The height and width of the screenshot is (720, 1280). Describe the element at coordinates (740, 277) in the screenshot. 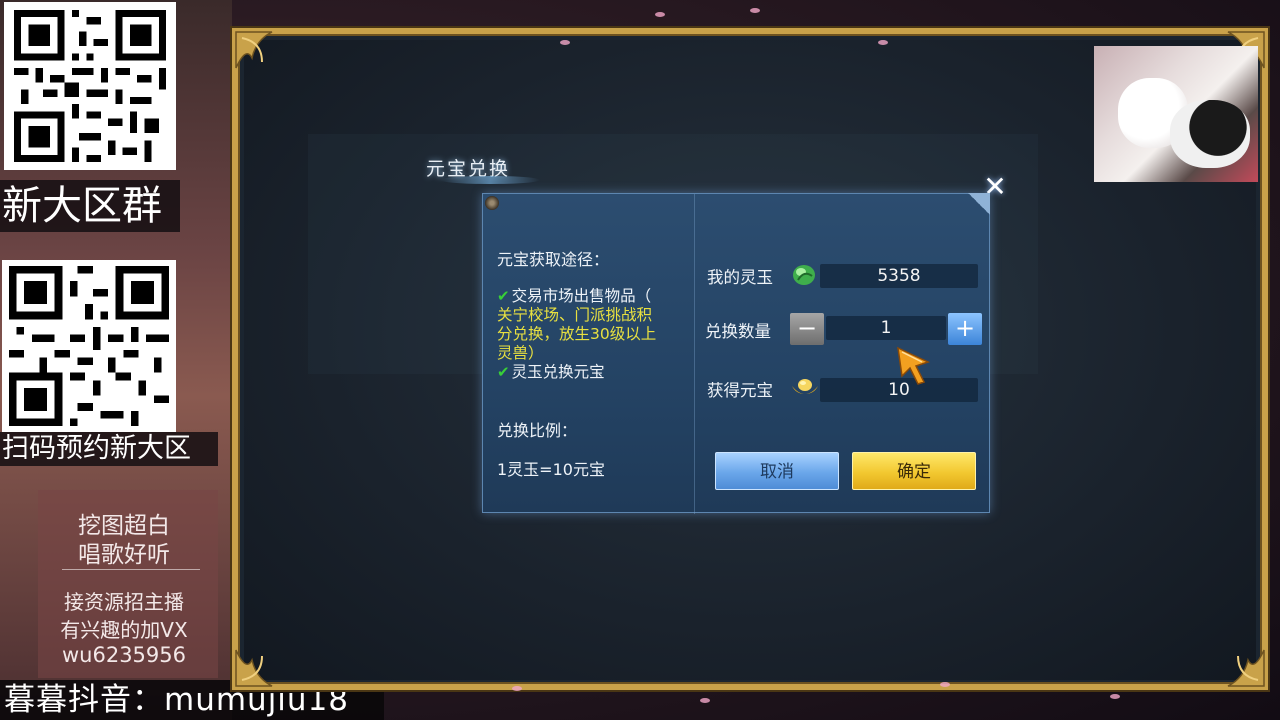

I see `my-jade-label: 我的灵玉` at that location.